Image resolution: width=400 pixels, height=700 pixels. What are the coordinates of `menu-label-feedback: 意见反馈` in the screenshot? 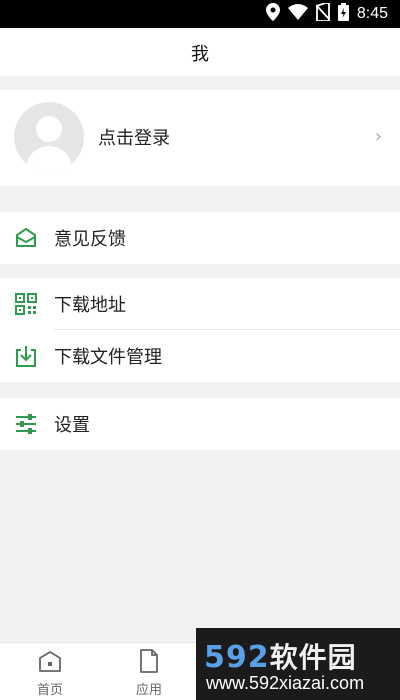 It's located at (90, 239).